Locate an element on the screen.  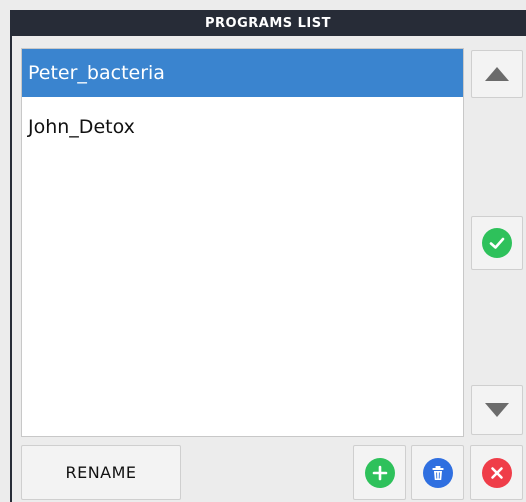
checkmark-icon is located at coordinates (497, 243).